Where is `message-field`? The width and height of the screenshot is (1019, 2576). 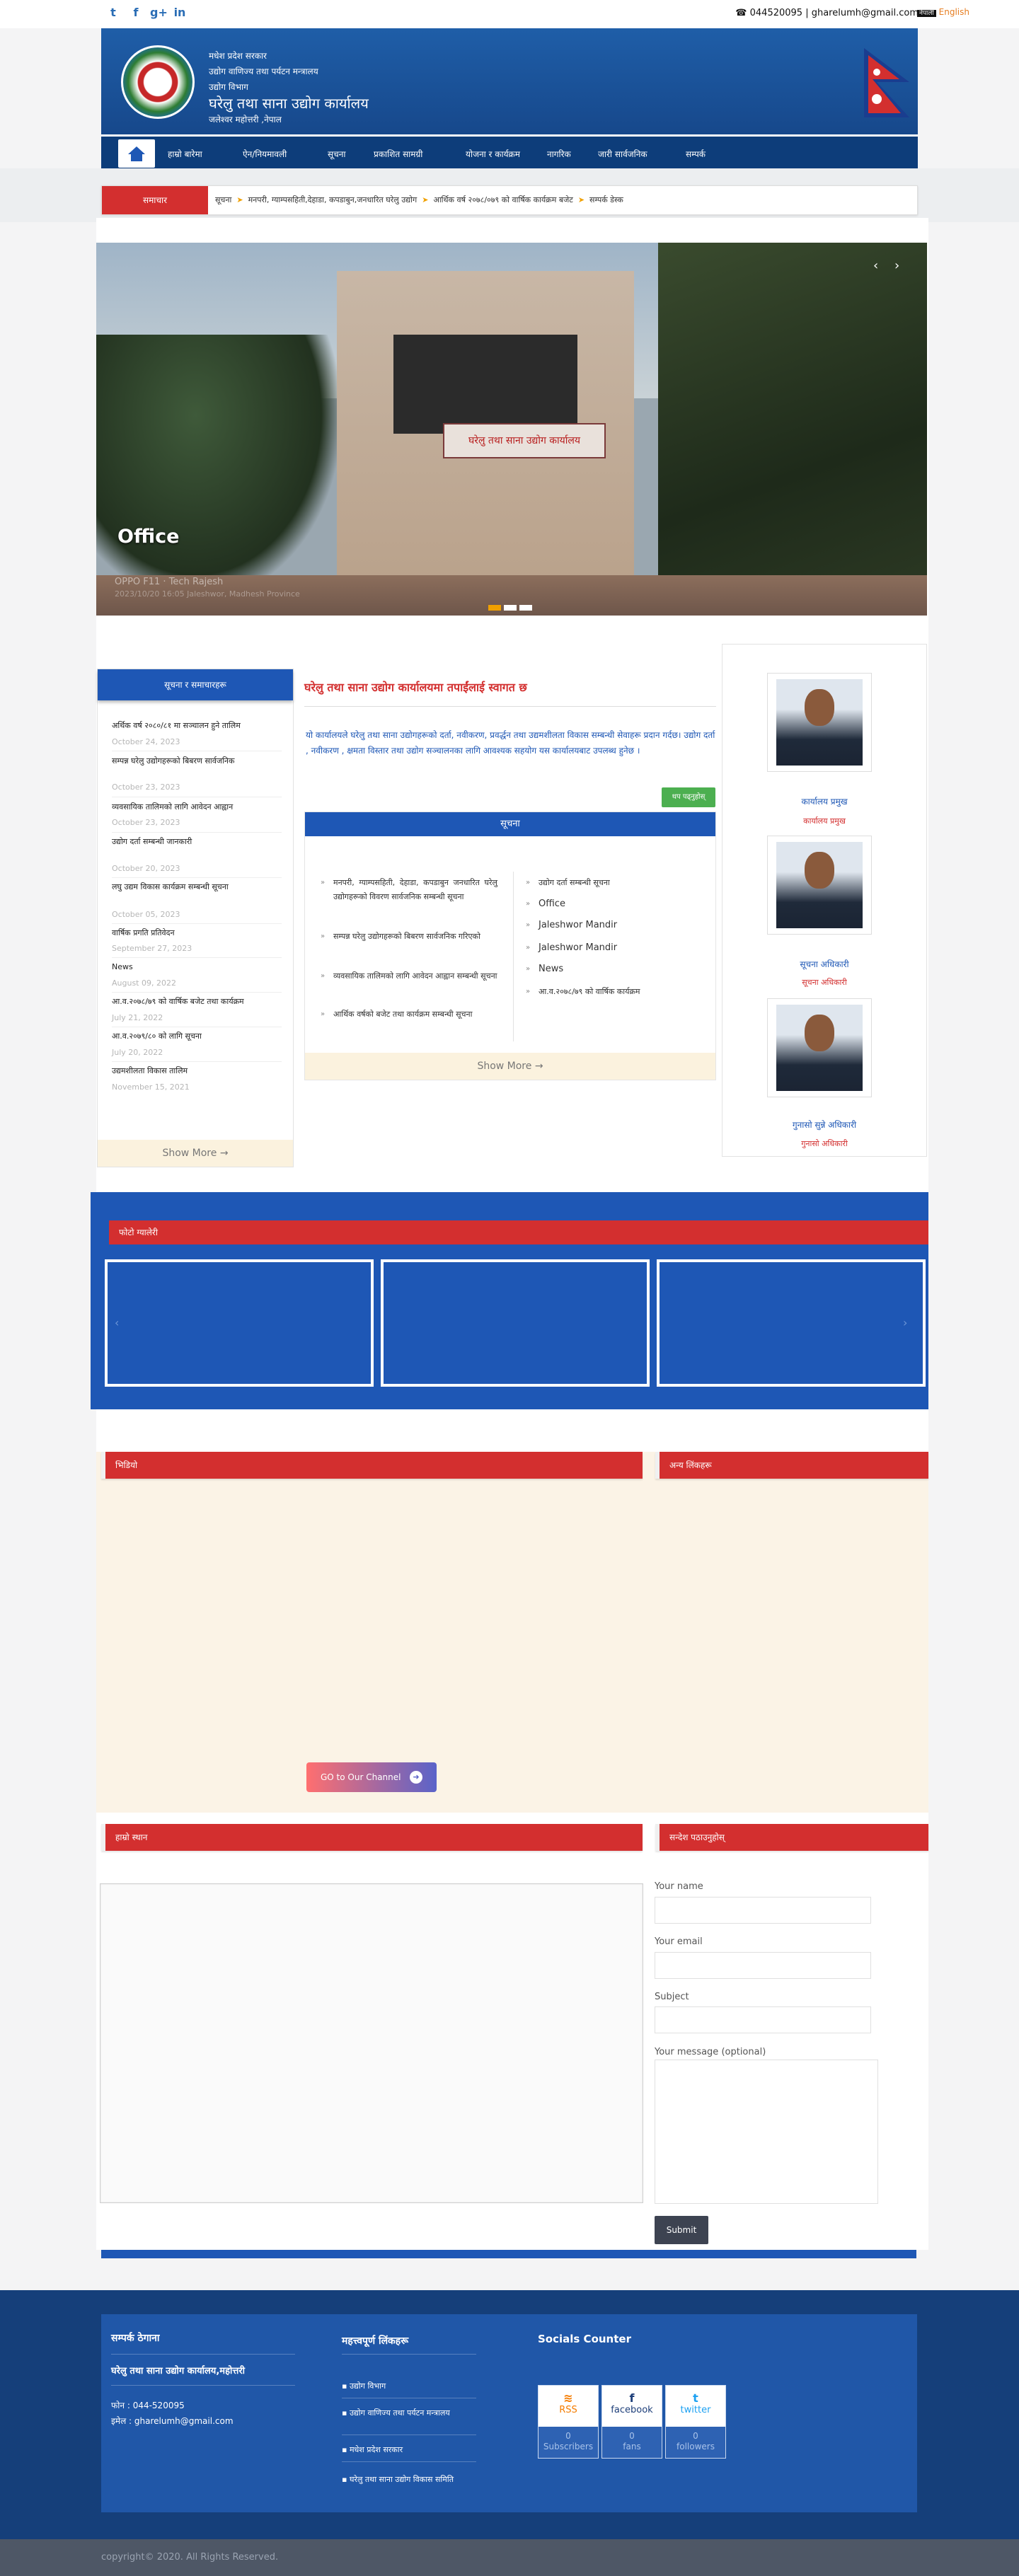
message-field is located at coordinates (766, 2132).